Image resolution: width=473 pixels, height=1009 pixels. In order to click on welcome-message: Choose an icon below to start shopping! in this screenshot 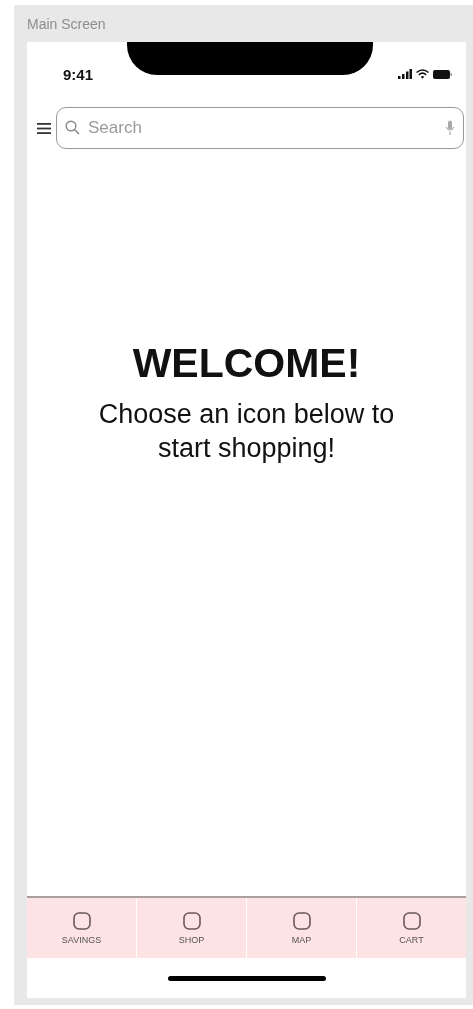, I will do `click(246, 431)`.